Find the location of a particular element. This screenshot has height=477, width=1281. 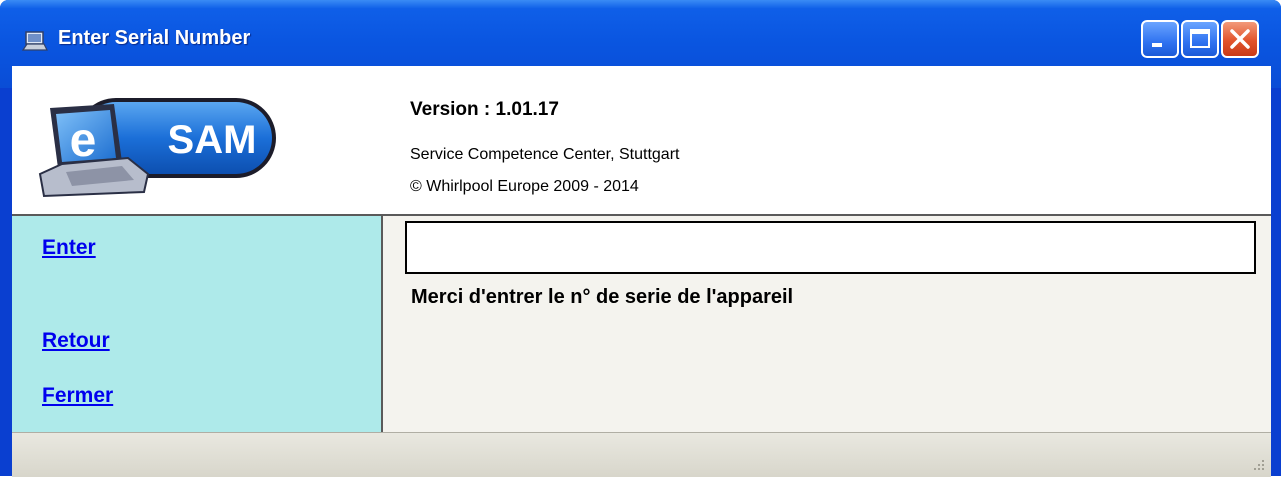

maximize-button is located at coordinates (1200, 39).